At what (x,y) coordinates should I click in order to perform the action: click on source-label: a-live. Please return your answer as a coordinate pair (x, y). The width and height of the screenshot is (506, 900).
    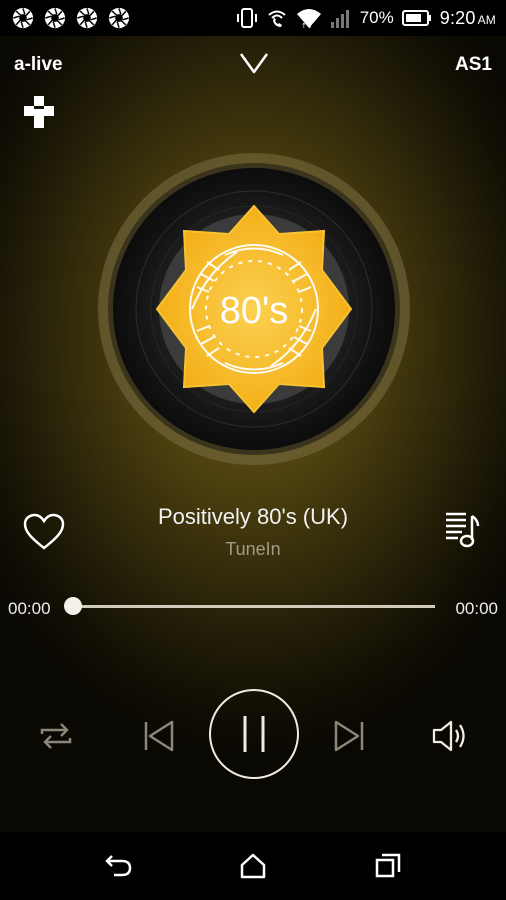
    Looking at the image, I should click on (38, 65).